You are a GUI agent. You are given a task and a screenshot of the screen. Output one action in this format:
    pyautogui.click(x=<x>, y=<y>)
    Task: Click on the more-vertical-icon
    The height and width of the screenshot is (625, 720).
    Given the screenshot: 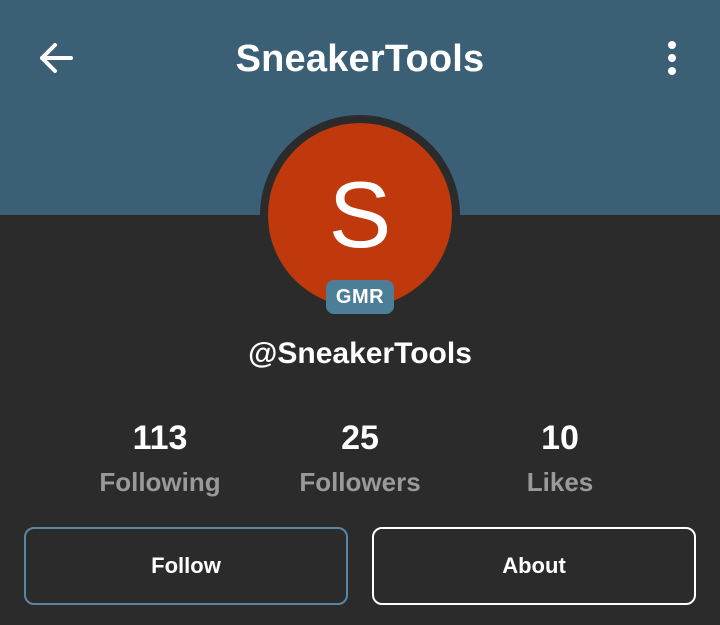 What is the action you would take?
    pyautogui.click(x=672, y=58)
    